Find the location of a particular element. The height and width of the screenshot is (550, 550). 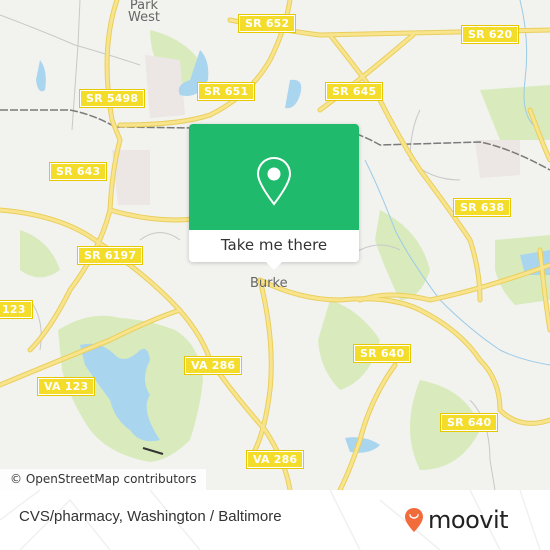

road-shield-va286-south: VA 286 is located at coordinates (275, 459).